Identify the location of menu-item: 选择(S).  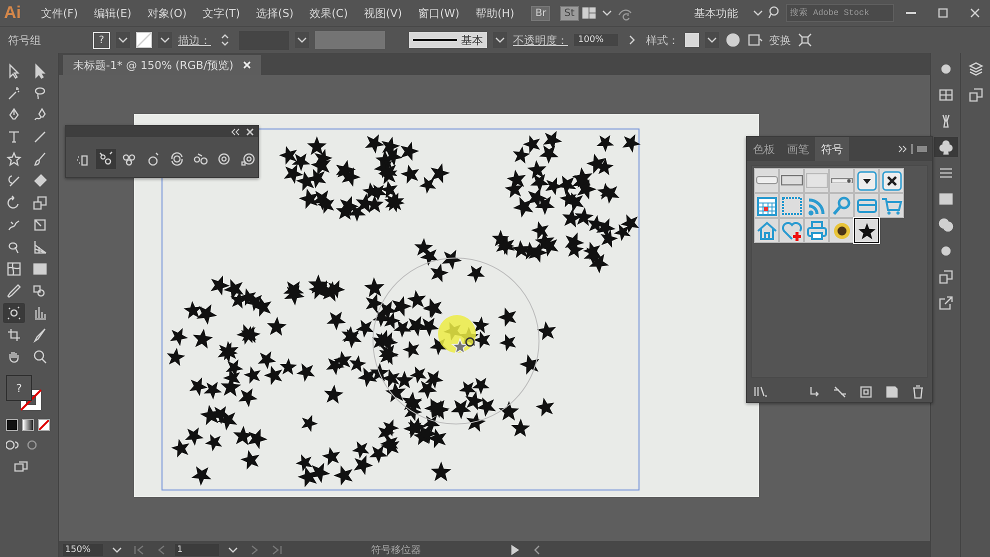
(275, 13).